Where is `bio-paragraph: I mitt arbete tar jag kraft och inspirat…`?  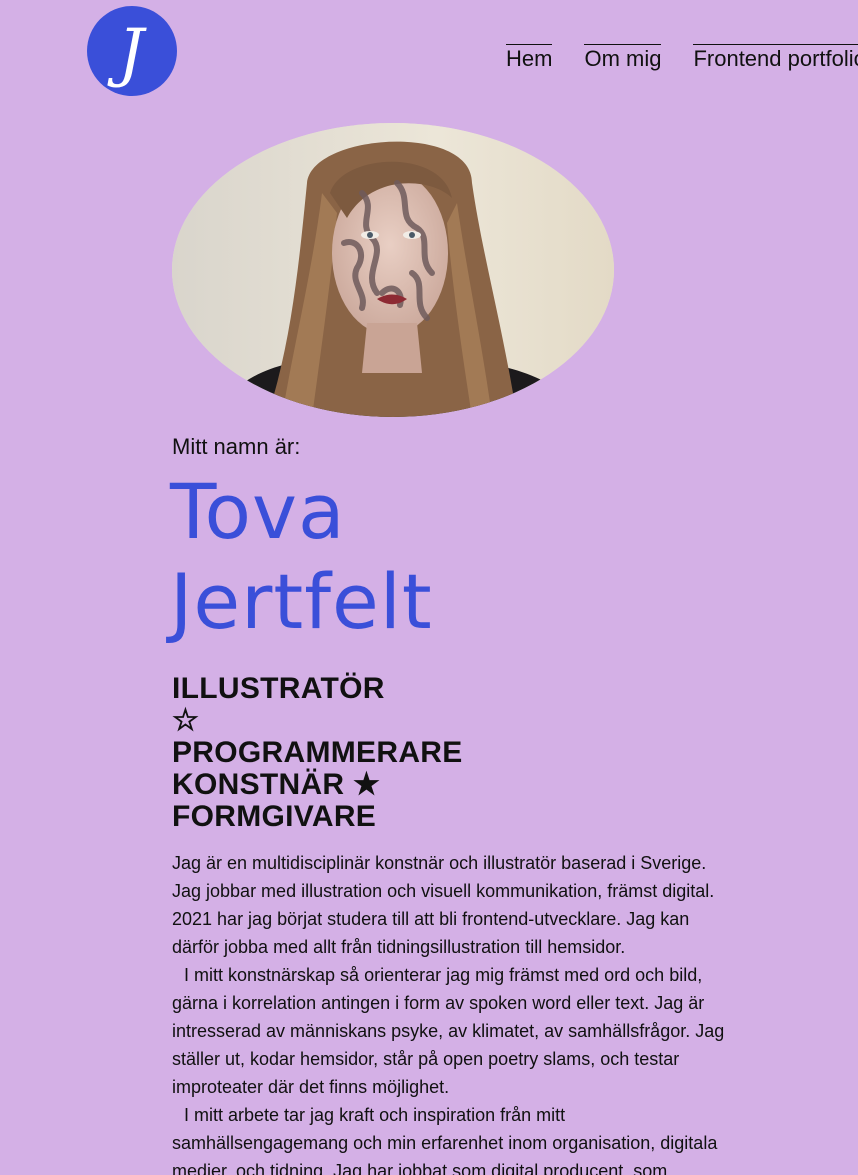 bio-paragraph: I mitt arbete tar jag kraft och inspirat… is located at coordinates (445, 1140).